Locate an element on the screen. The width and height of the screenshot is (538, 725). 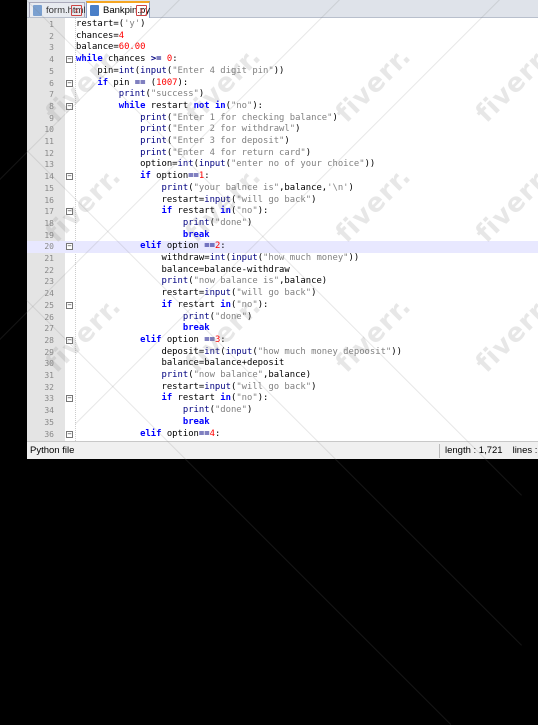
code-line: 31 print("now balance",balance) is located at coordinates (282, 376).